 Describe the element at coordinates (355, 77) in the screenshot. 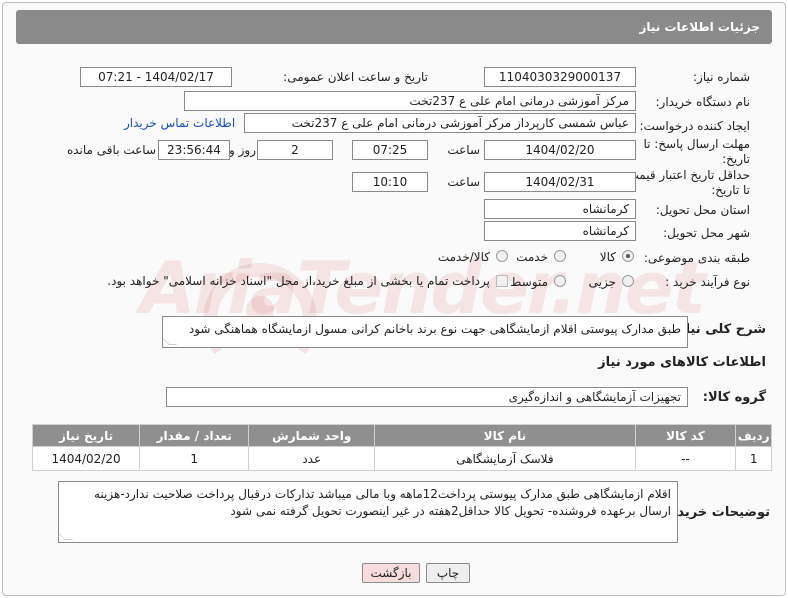

I see `announce-label: تاریخ و ساعت اعلان عمومی:` at that location.